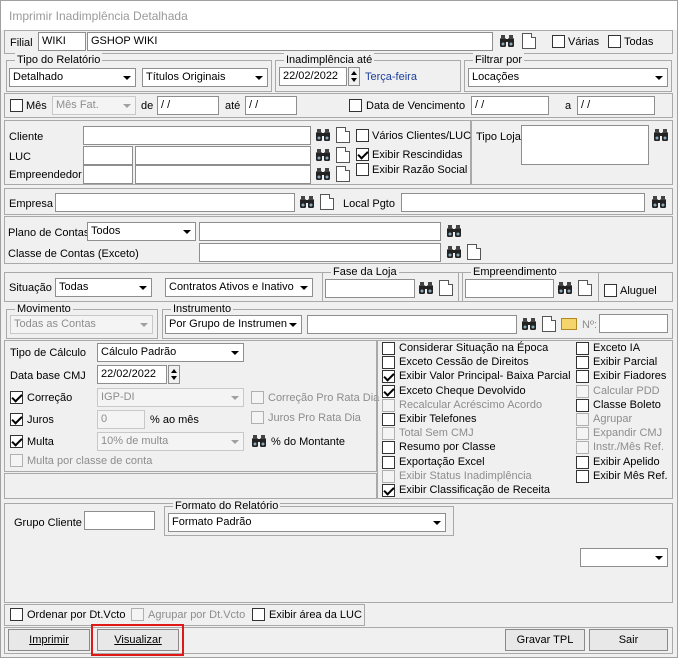 This screenshot has width=678, height=658. Describe the element at coordinates (307, 522) in the screenshot. I see `formato-select: Formato Padrão` at that location.